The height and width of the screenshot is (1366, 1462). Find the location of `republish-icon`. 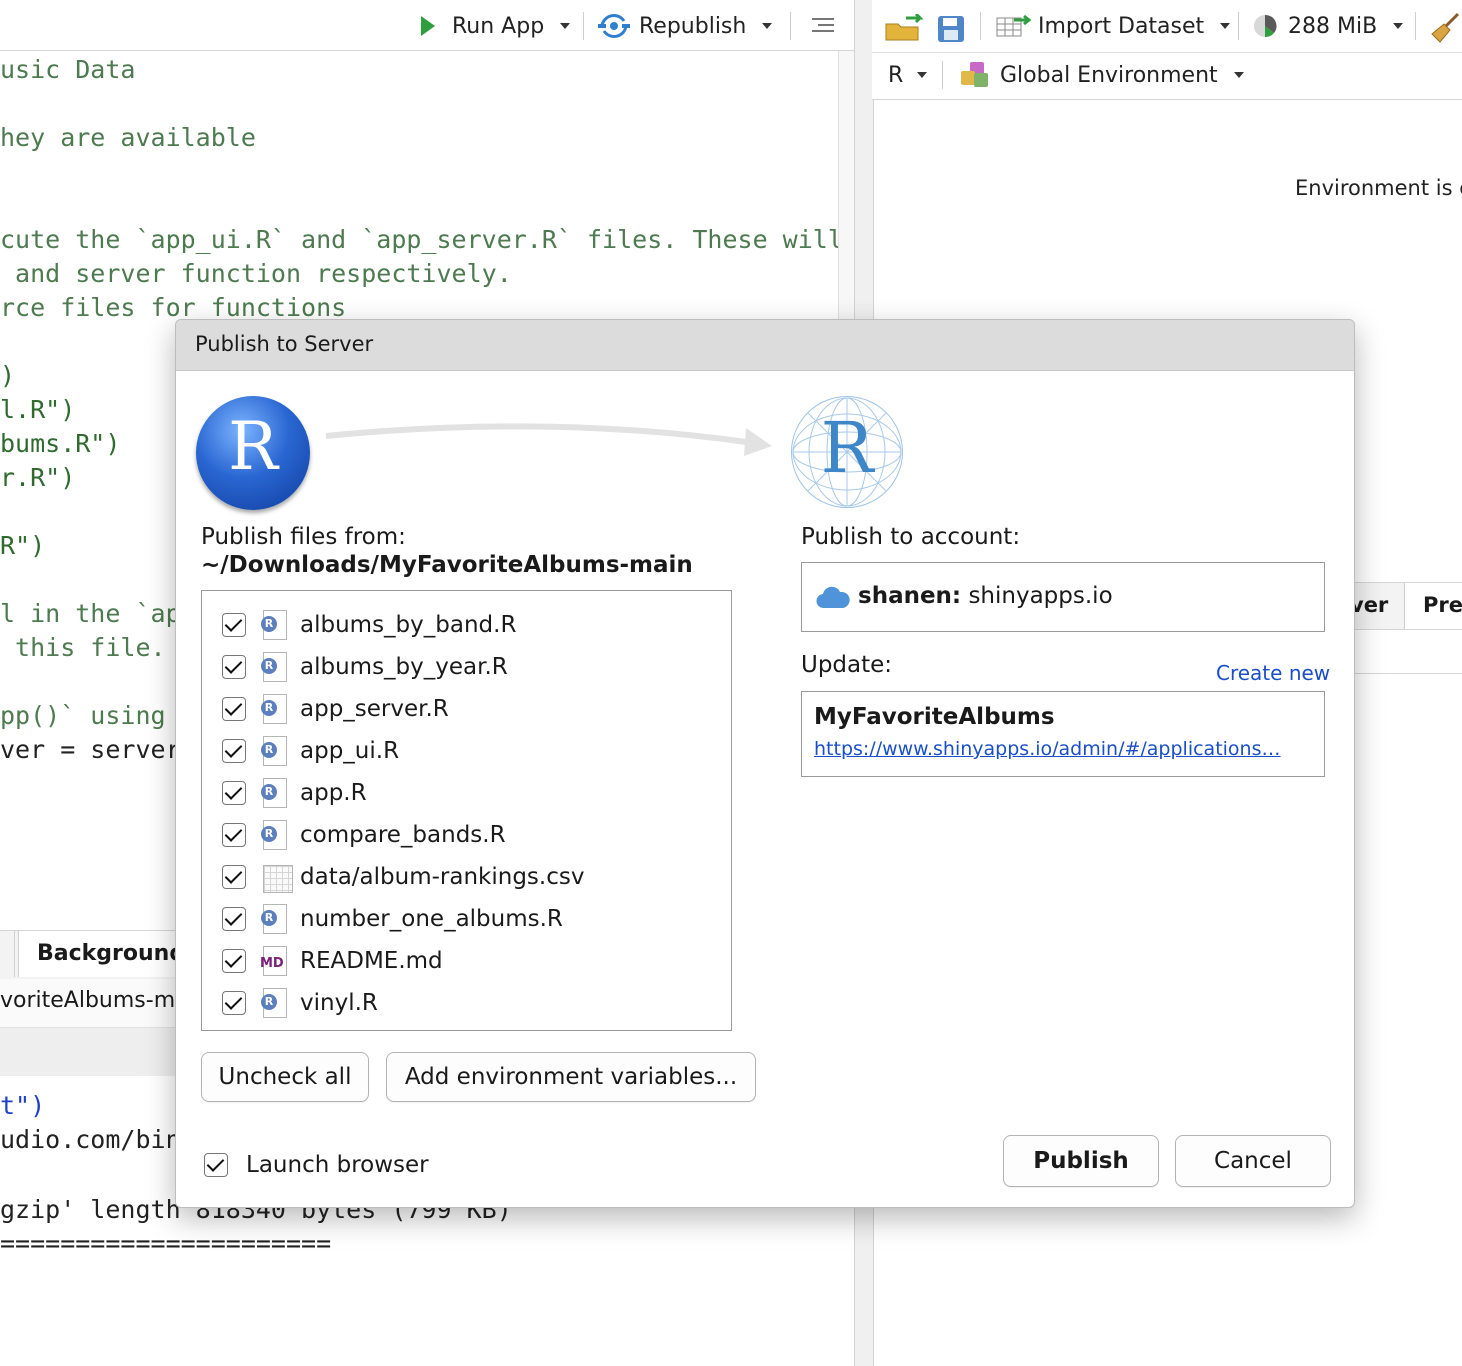

republish-icon is located at coordinates (614, 26).